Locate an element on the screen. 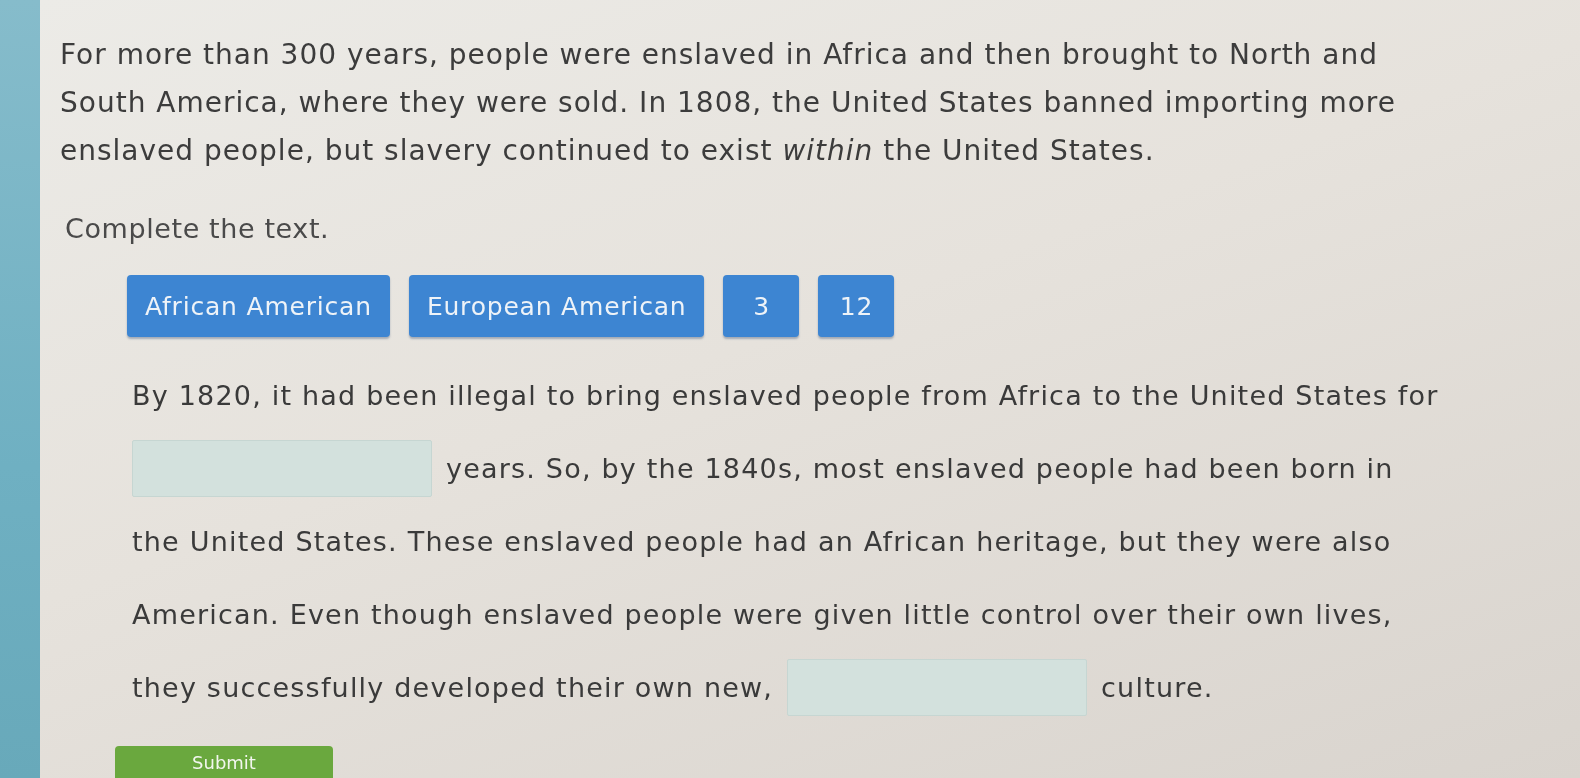 The image size is (1580, 778). passage-text: the United States. These enslaved people had an African heritage, but they were also is located at coordinates (762, 541).